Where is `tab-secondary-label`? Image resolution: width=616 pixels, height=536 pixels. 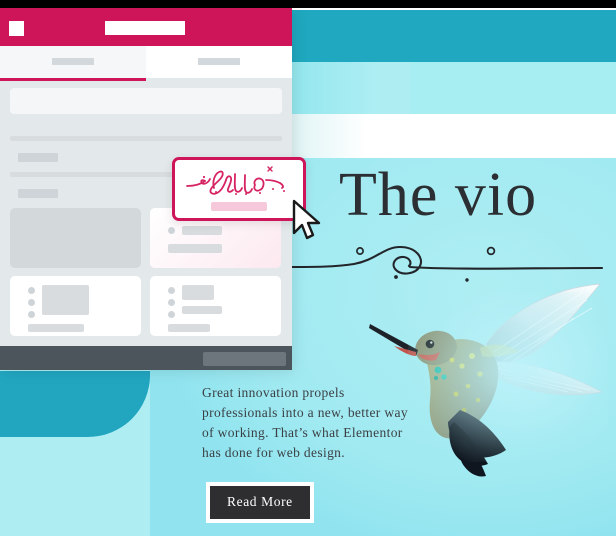
tab-secondary-label is located at coordinates (219, 61).